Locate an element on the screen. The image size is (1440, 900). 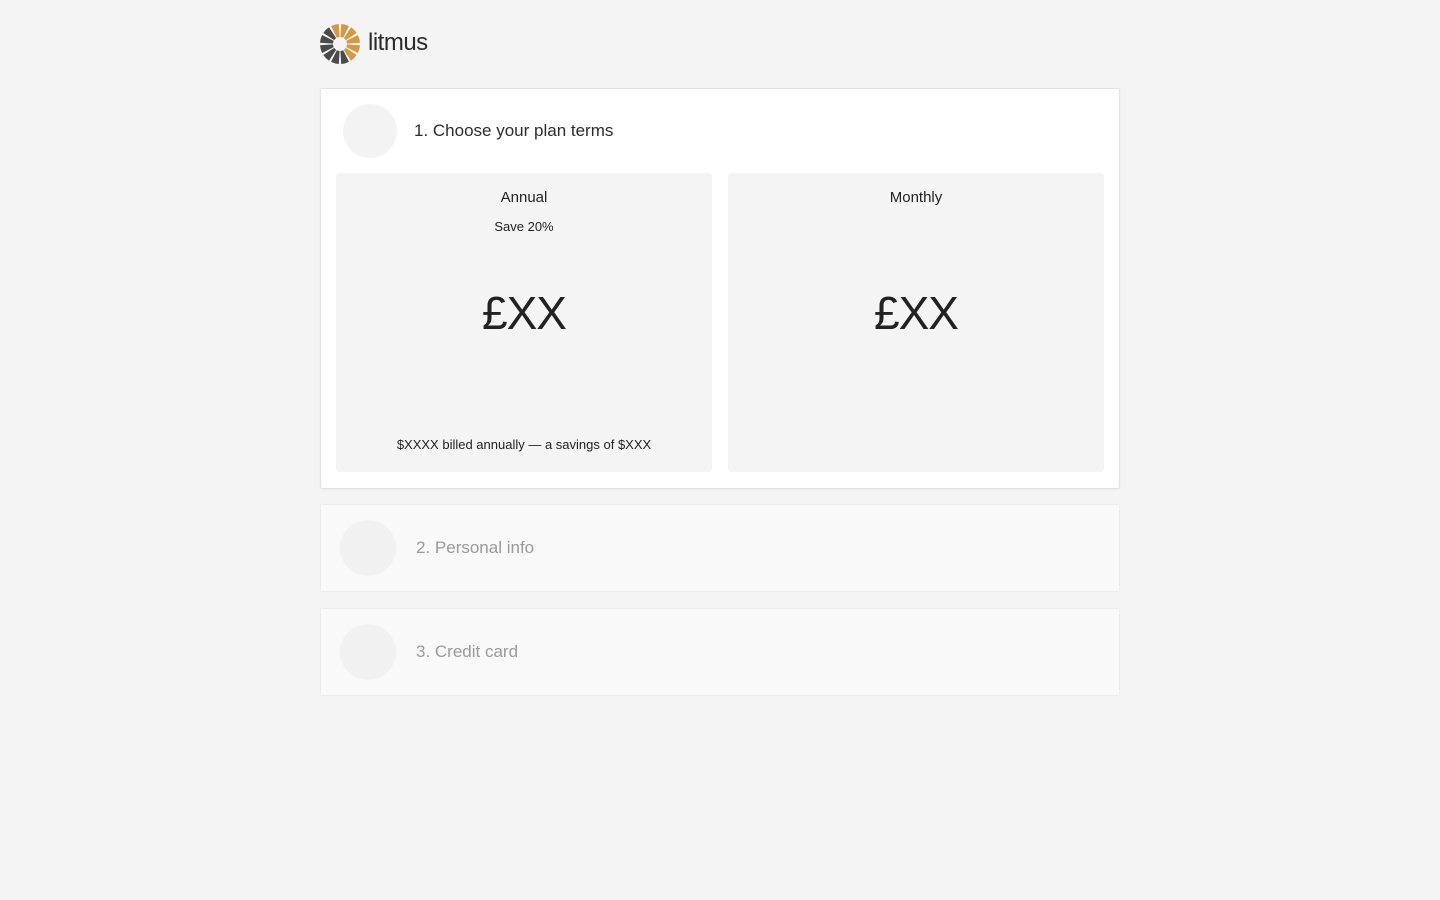
step-credit-card: 3. Credit card is located at coordinates (720, 652).